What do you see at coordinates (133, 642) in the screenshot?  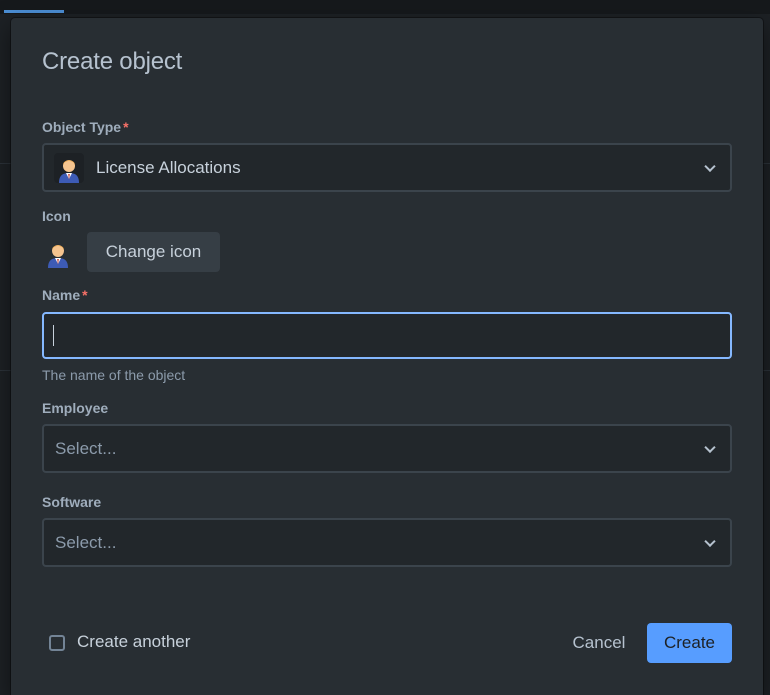 I see `create-another-label: Create another` at bounding box center [133, 642].